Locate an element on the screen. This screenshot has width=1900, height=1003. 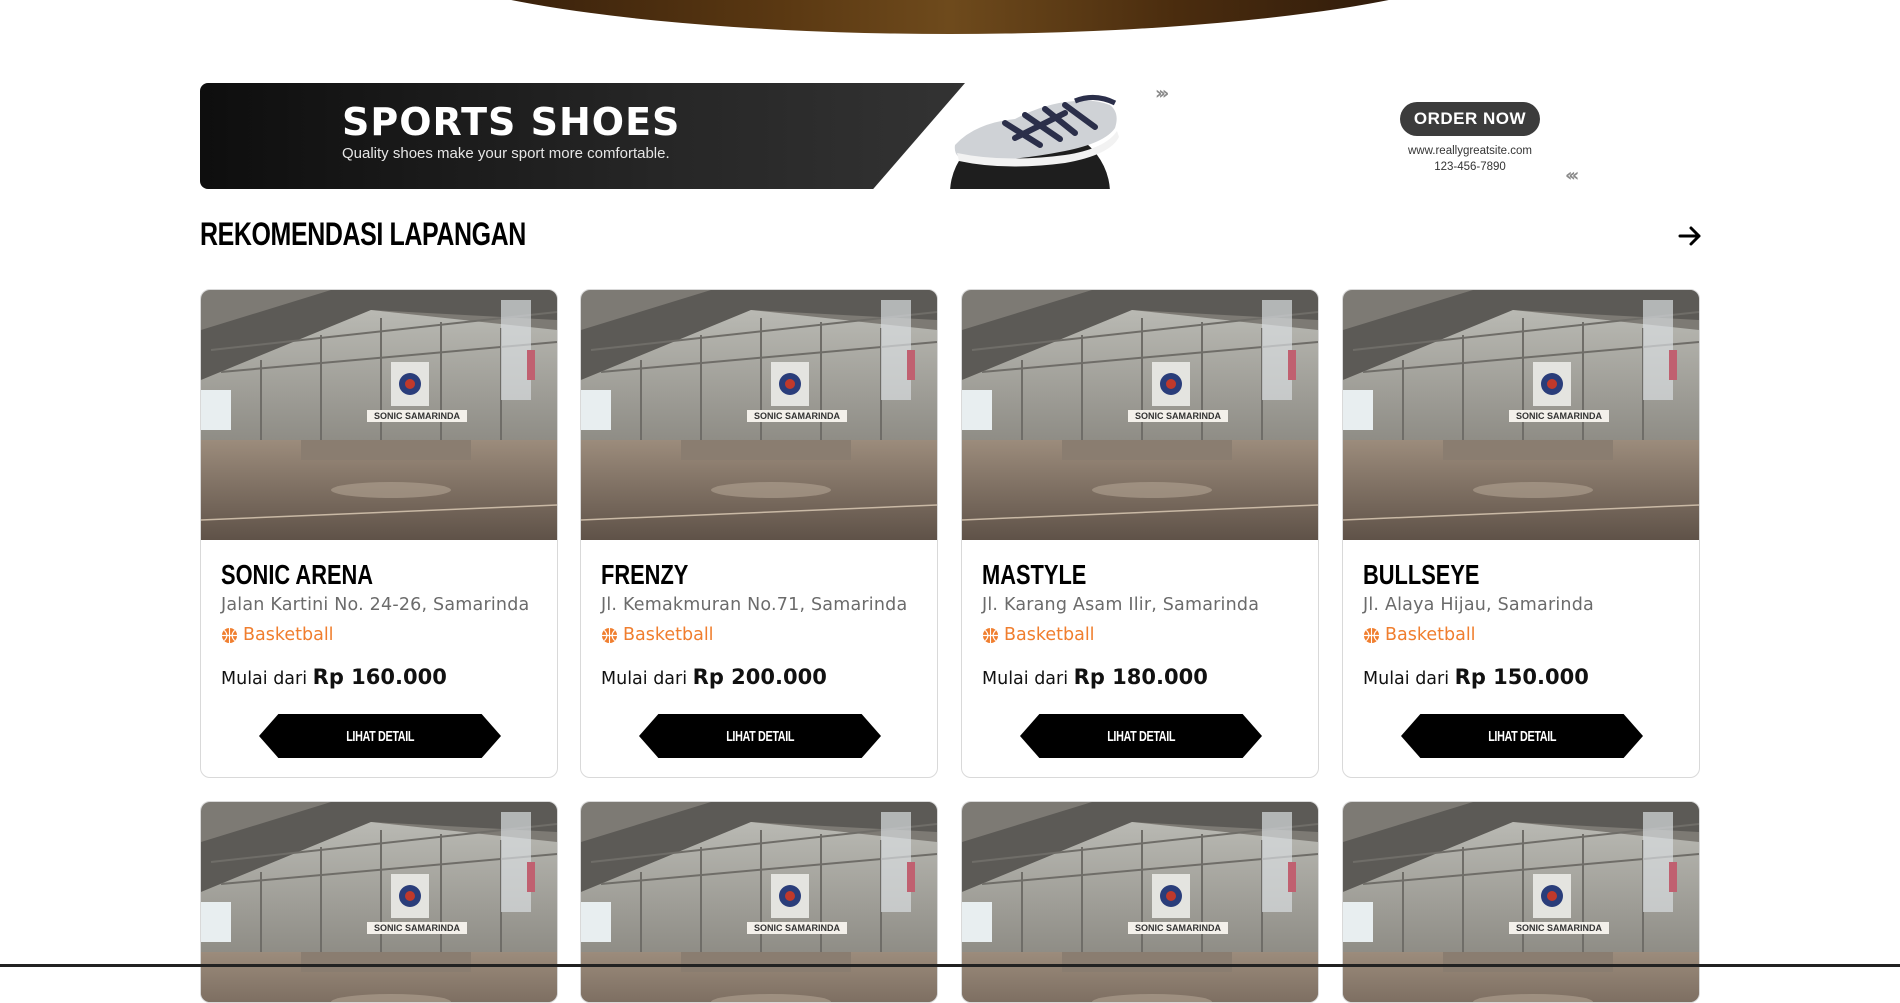
venue-price-value: Rp 180.000 is located at coordinates (1140, 677).